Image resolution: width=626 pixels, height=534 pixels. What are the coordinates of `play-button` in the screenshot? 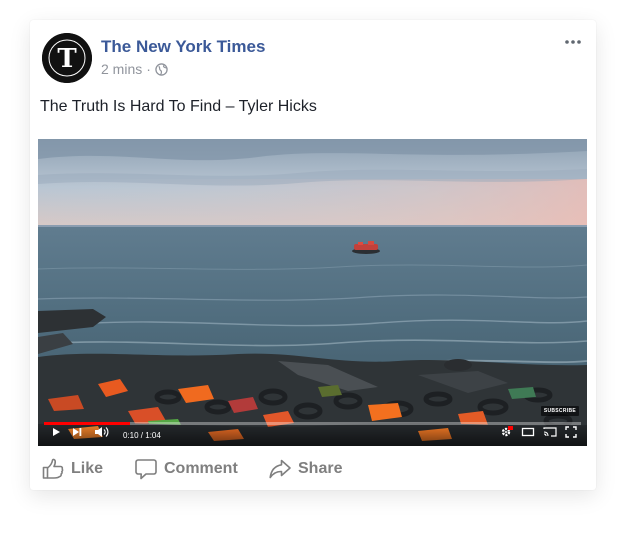 It's located at (56, 434).